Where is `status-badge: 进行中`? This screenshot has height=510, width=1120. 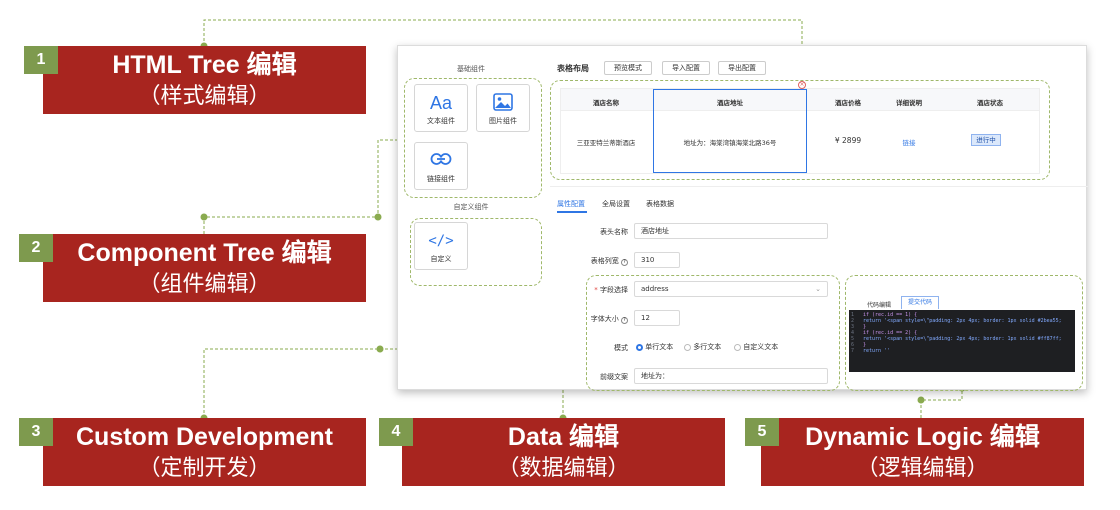
status-badge: 进行中 is located at coordinates (986, 140).